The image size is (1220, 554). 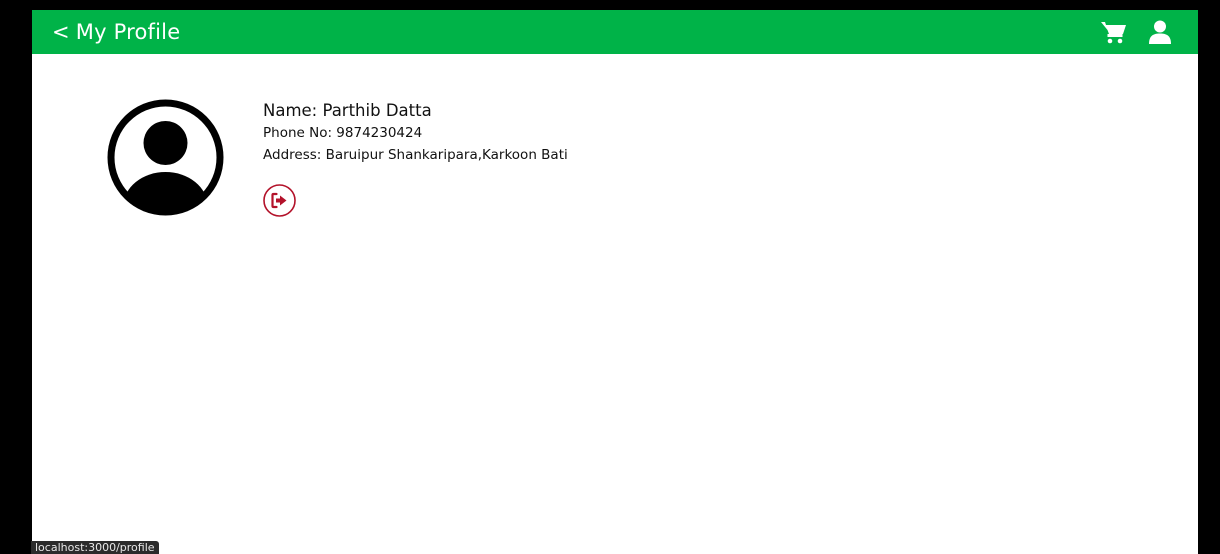 I want to click on profile-phone: Phone No: 9874230424, so click(x=343, y=133).